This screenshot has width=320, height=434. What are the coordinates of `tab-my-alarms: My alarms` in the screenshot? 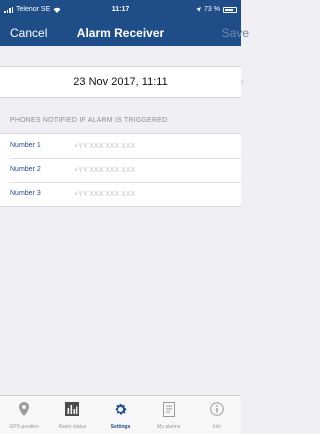 It's located at (169, 415).